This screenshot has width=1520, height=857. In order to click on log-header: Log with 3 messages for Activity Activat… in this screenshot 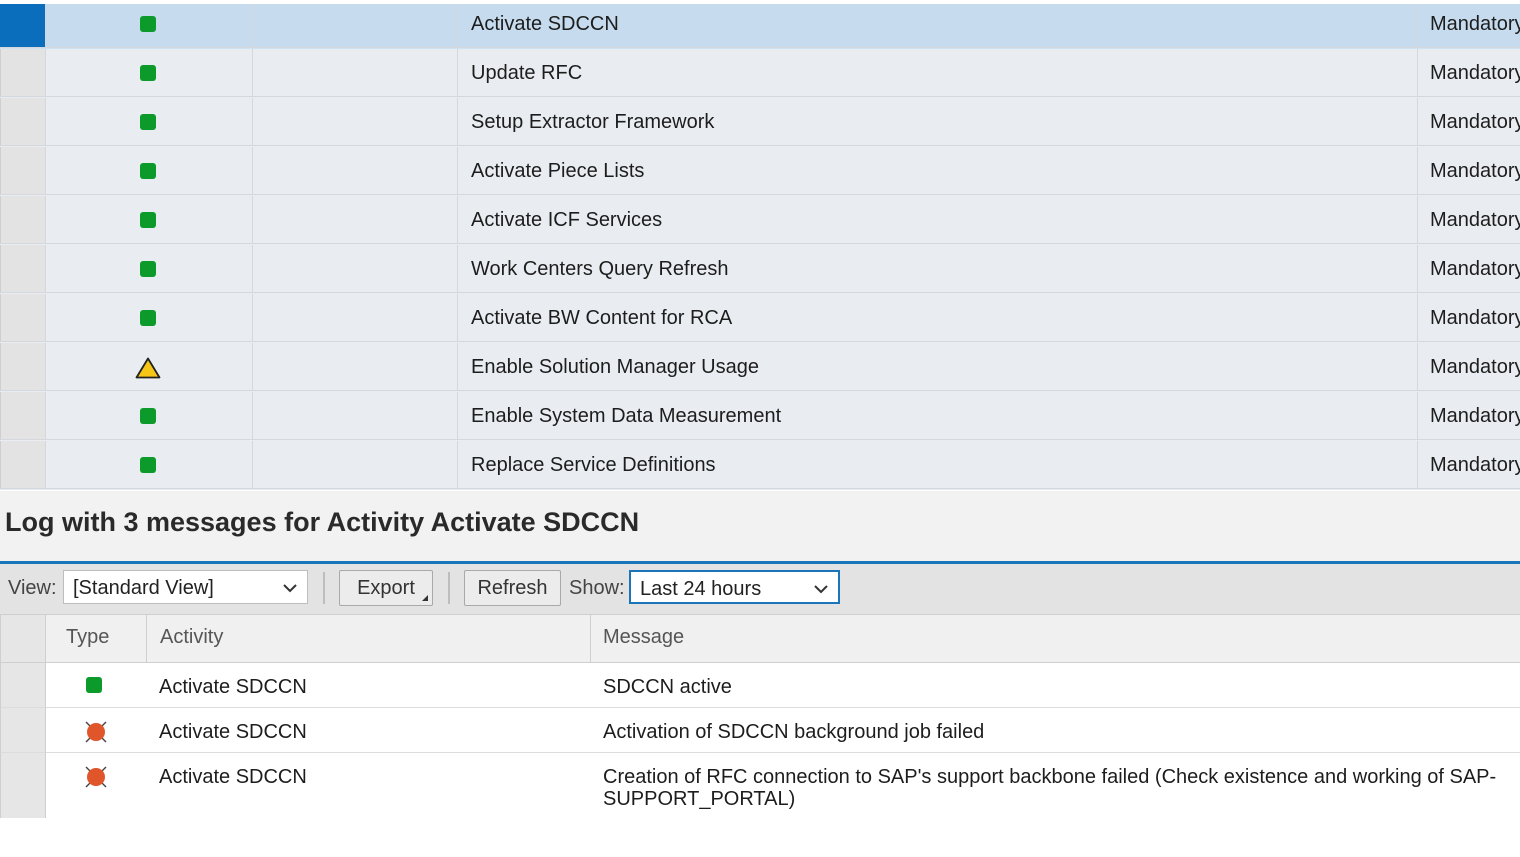, I will do `click(760, 527)`.